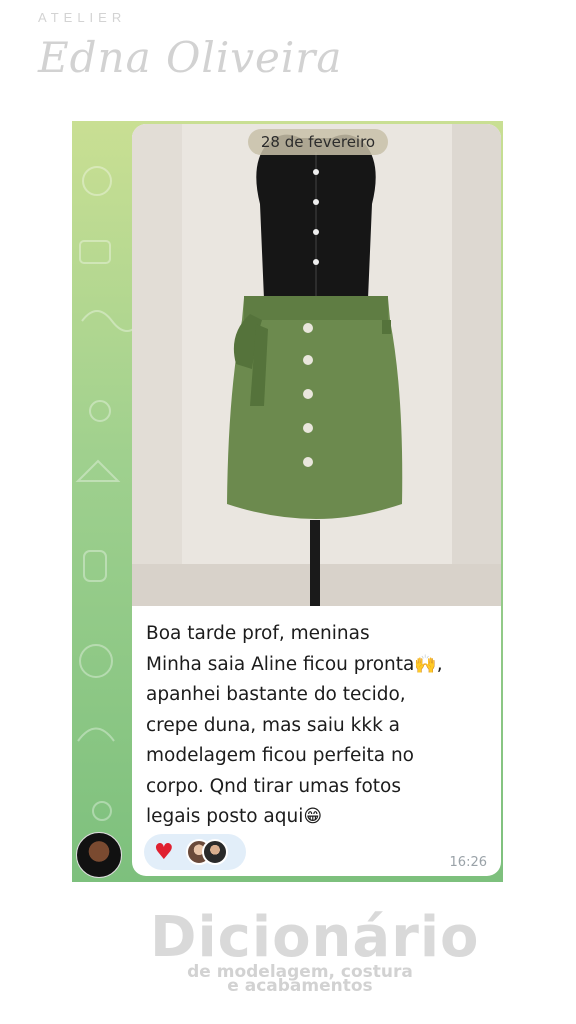  Describe the element at coordinates (318, 142) in the screenshot. I see `date-pill: 28 de fevereiro` at that location.